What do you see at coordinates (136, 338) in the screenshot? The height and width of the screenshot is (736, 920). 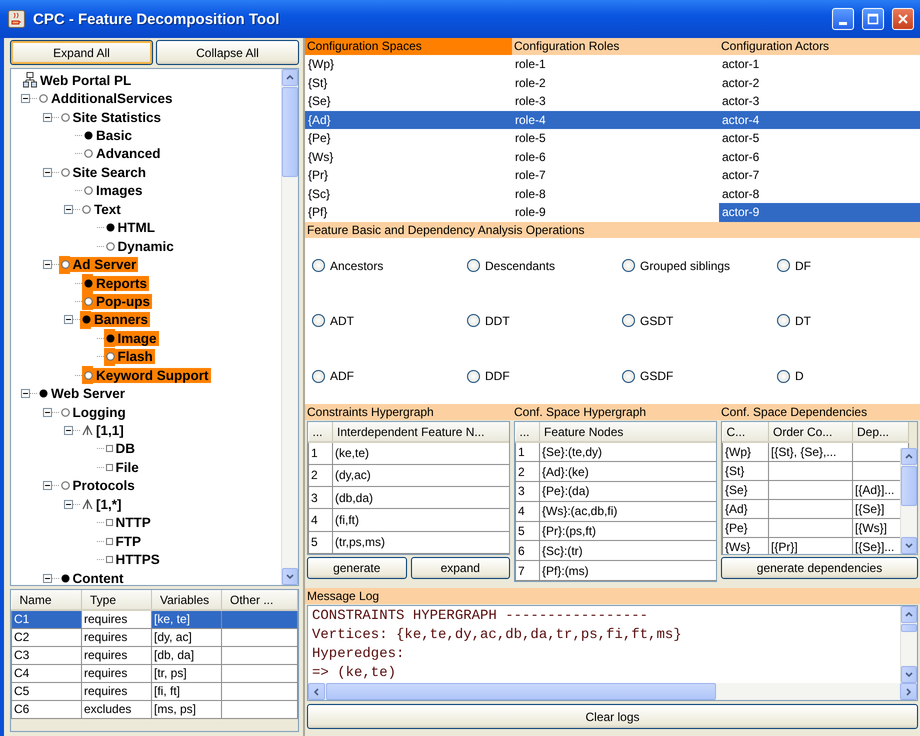 I see `tree-node-label: Image` at bounding box center [136, 338].